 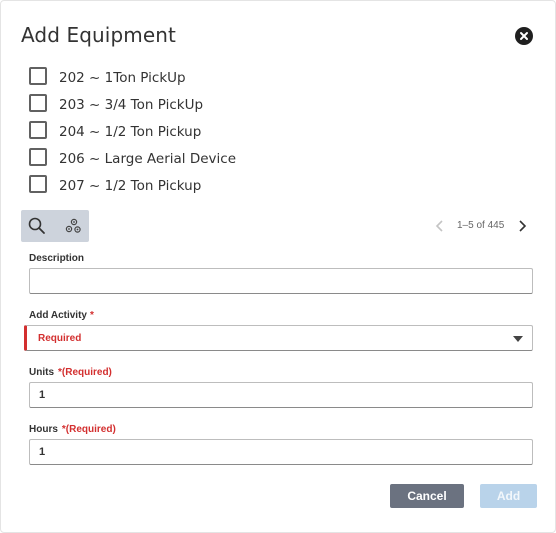 I want to click on equipment-label: 206 ~ Large Aerial Device, so click(x=148, y=159).